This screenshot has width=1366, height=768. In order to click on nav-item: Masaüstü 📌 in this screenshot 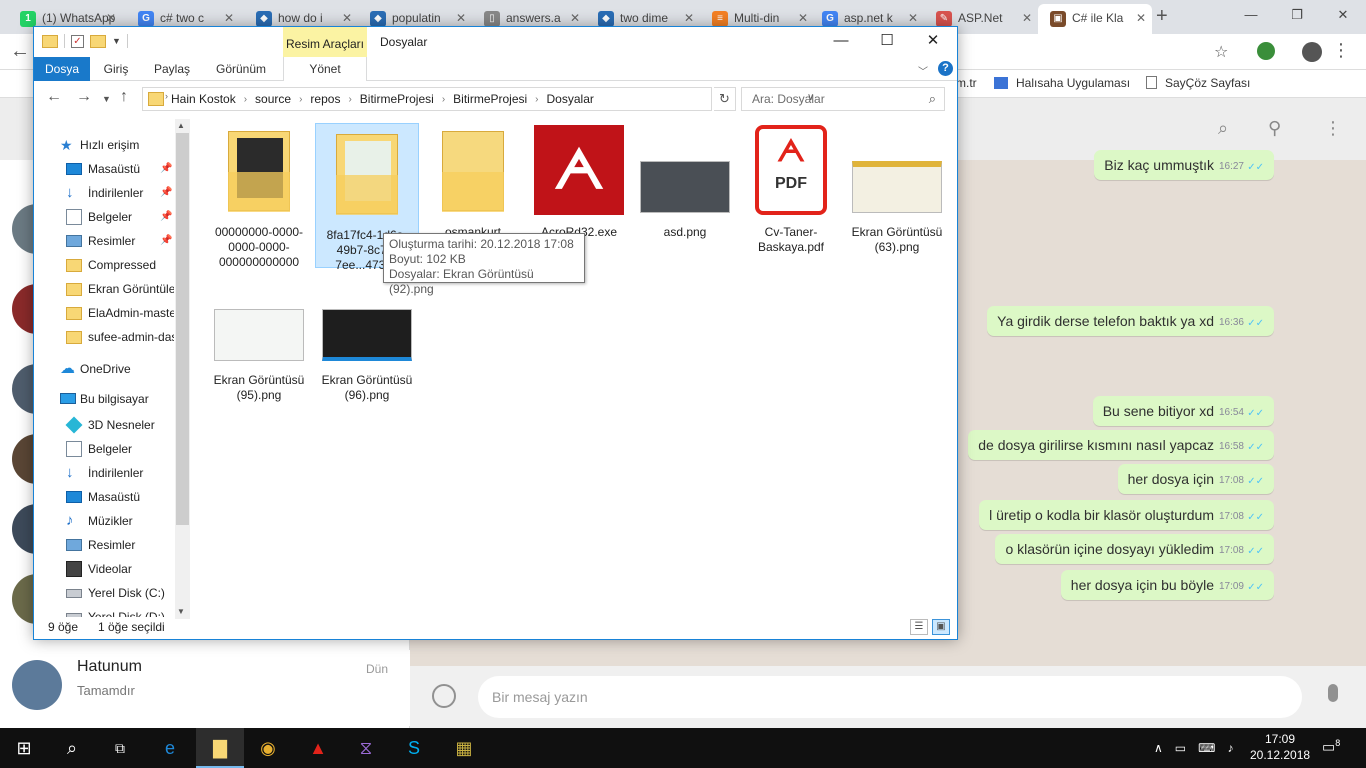, I will do `click(104, 169)`.